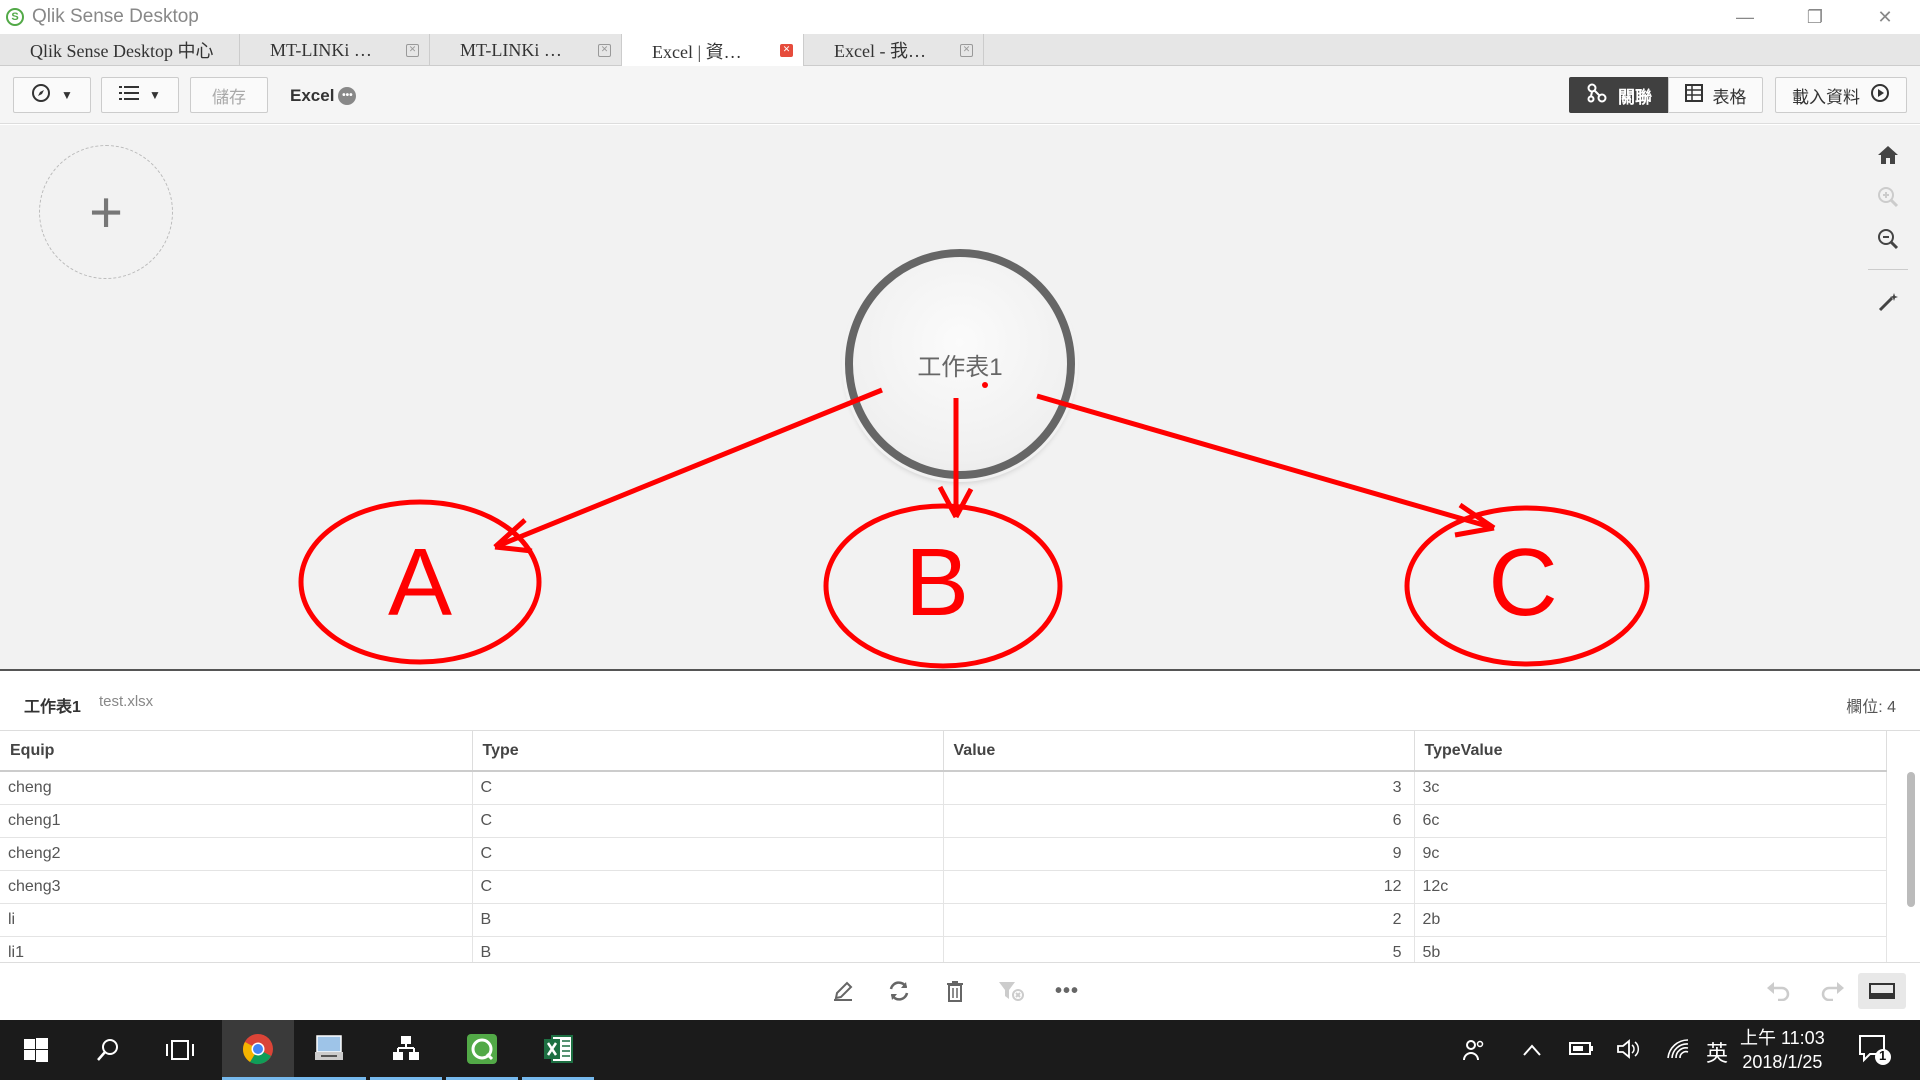  What do you see at coordinates (1581, 1051) in the screenshot?
I see `battery-icon` at bounding box center [1581, 1051].